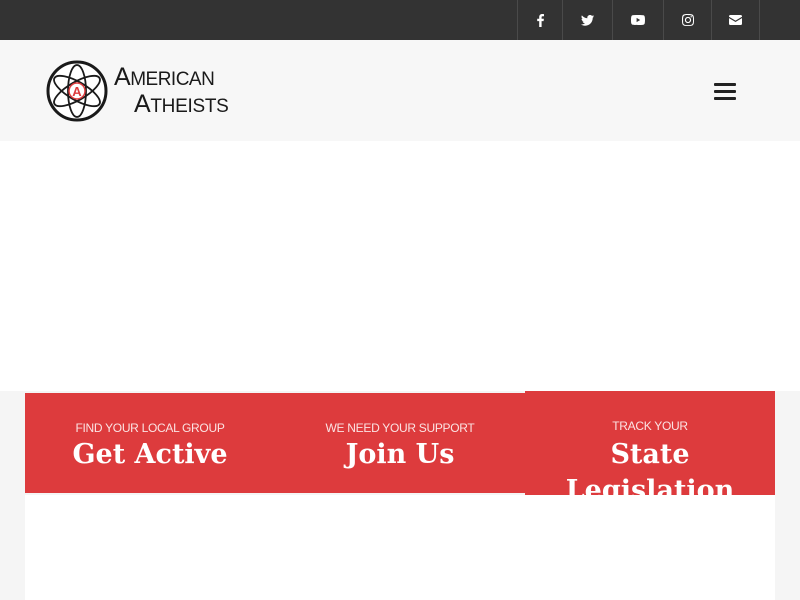 The height and width of the screenshot is (600, 800). I want to click on brand-line-2-initial: A, so click(142, 104).